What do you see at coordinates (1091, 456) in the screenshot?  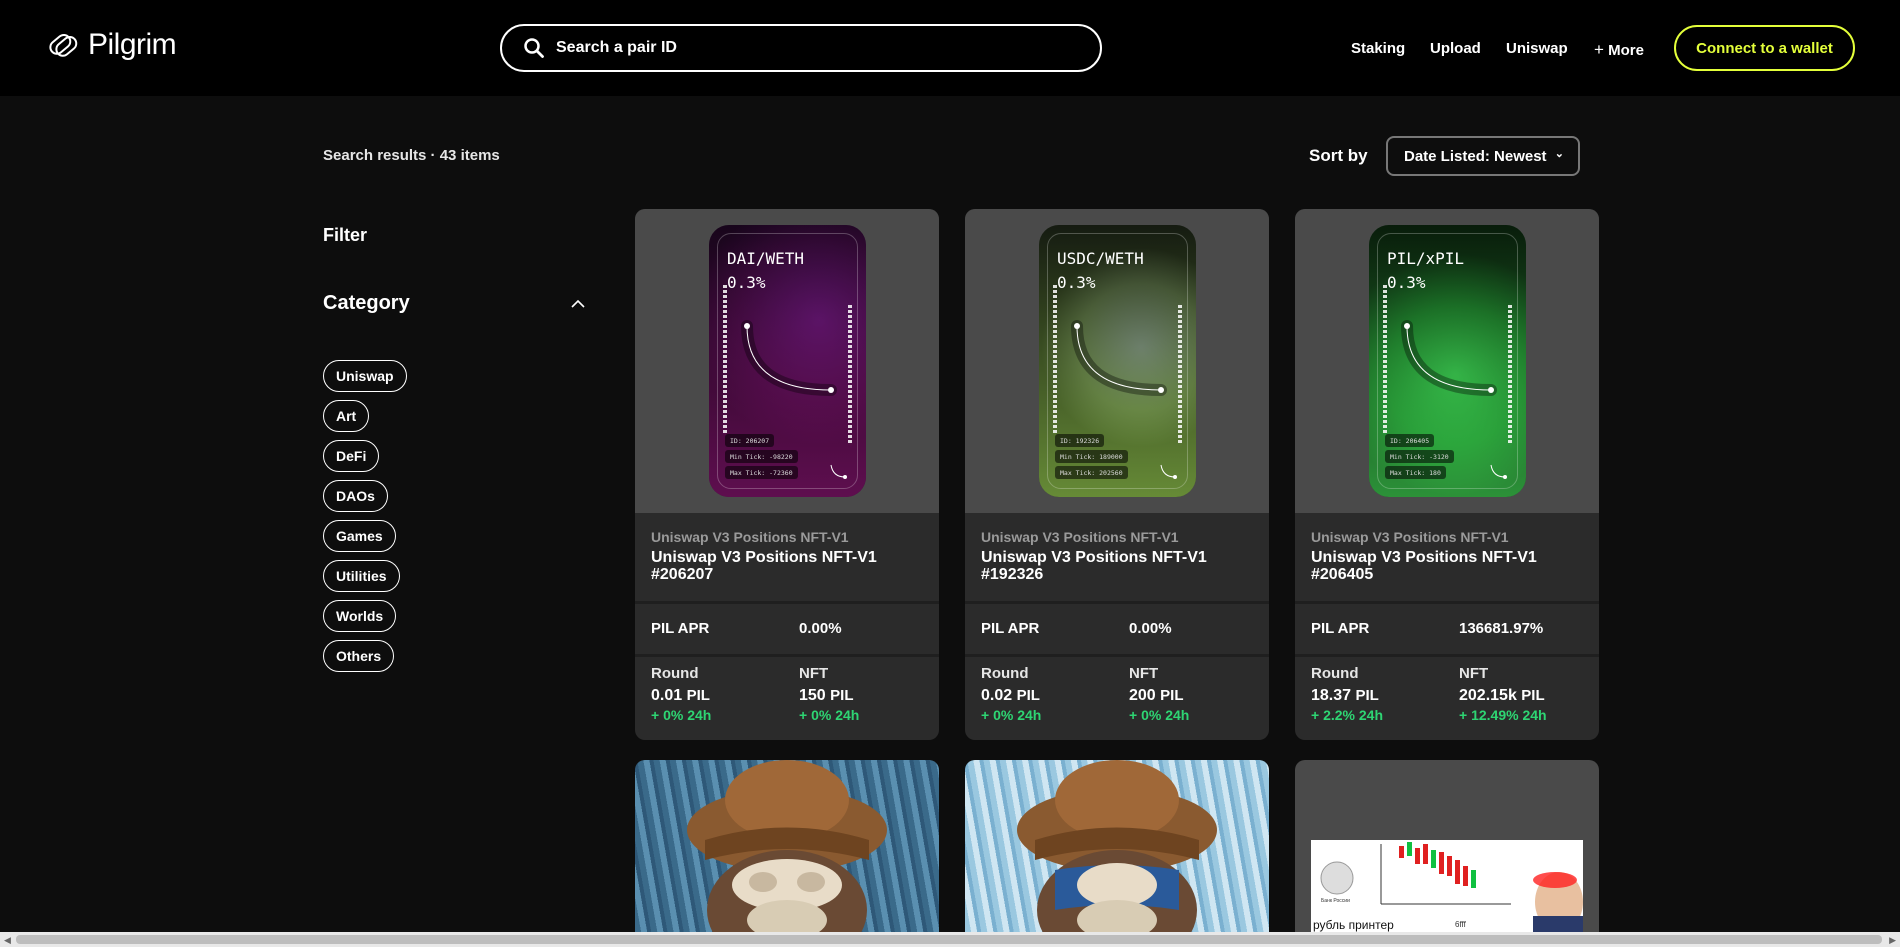 I see `nft-min-tick-tag: Min Tick: 189000` at bounding box center [1091, 456].